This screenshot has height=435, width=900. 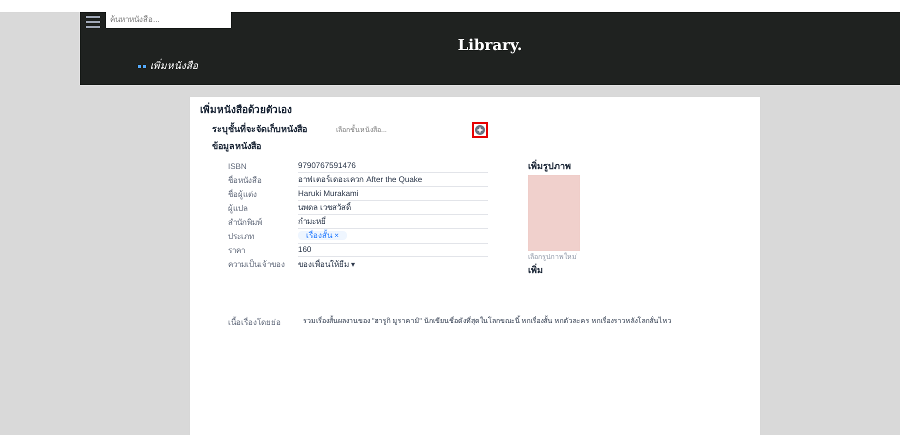 What do you see at coordinates (554, 270) in the screenshot?
I see `add-image-button: เพิ่ม` at bounding box center [554, 270].